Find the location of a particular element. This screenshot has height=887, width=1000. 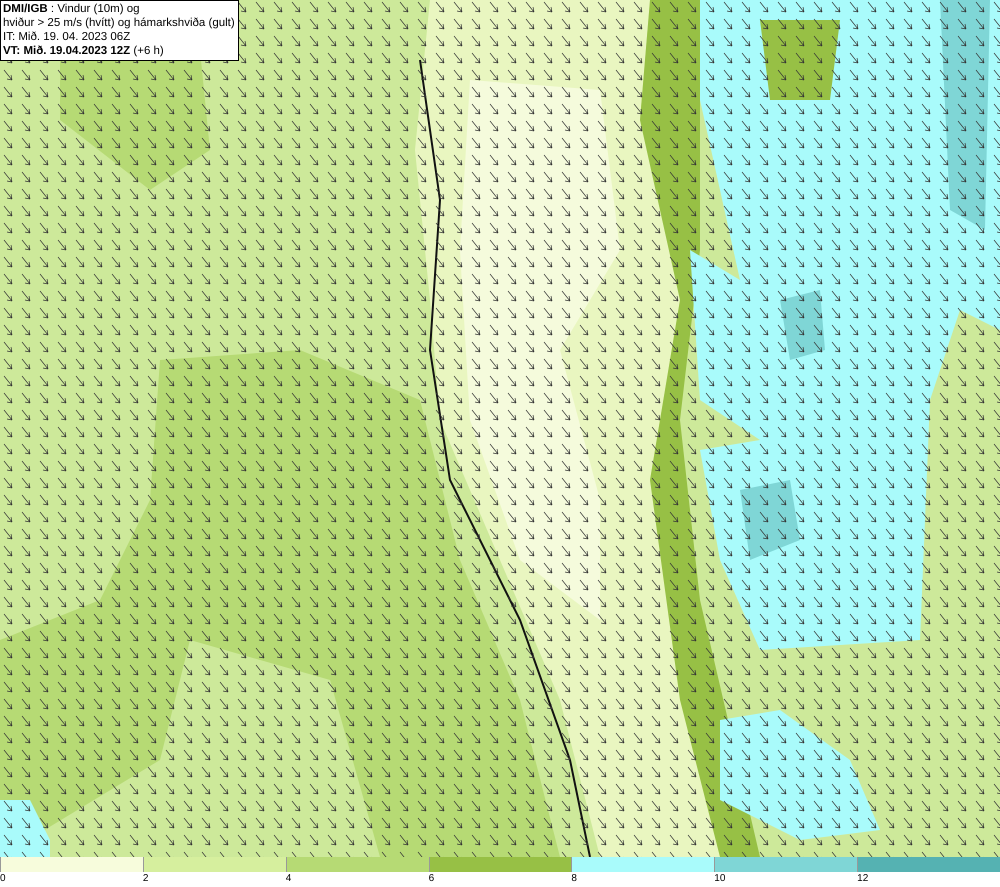

title-line: IT: Mið. 19. 04. 2023 06Z is located at coordinates (67, 37).